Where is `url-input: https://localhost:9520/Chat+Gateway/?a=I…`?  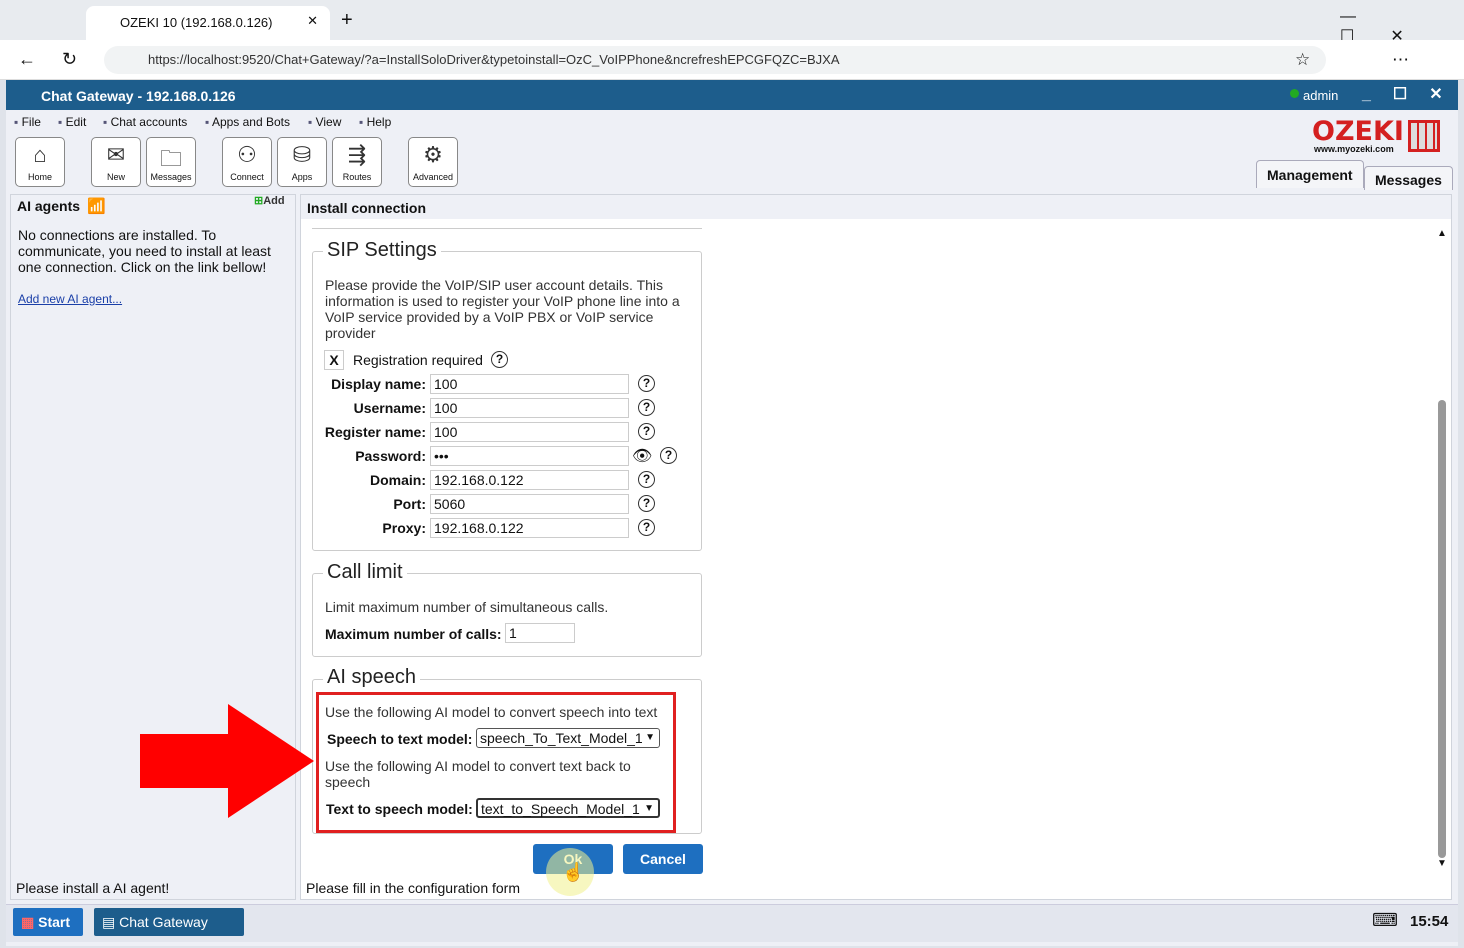 url-input: https://localhost:9520/Chat+Gateway/?a=I… is located at coordinates (715, 60).